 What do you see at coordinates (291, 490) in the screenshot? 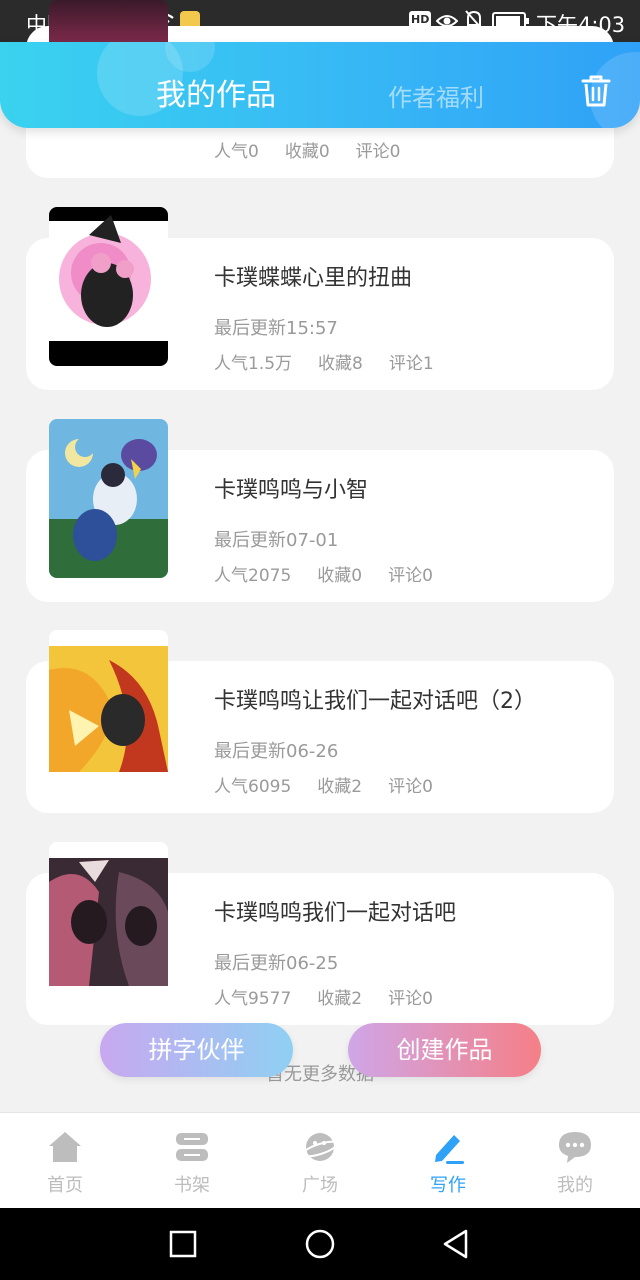
I see `work-title: 卡璞鸣鸣与小智` at bounding box center [291, 490].